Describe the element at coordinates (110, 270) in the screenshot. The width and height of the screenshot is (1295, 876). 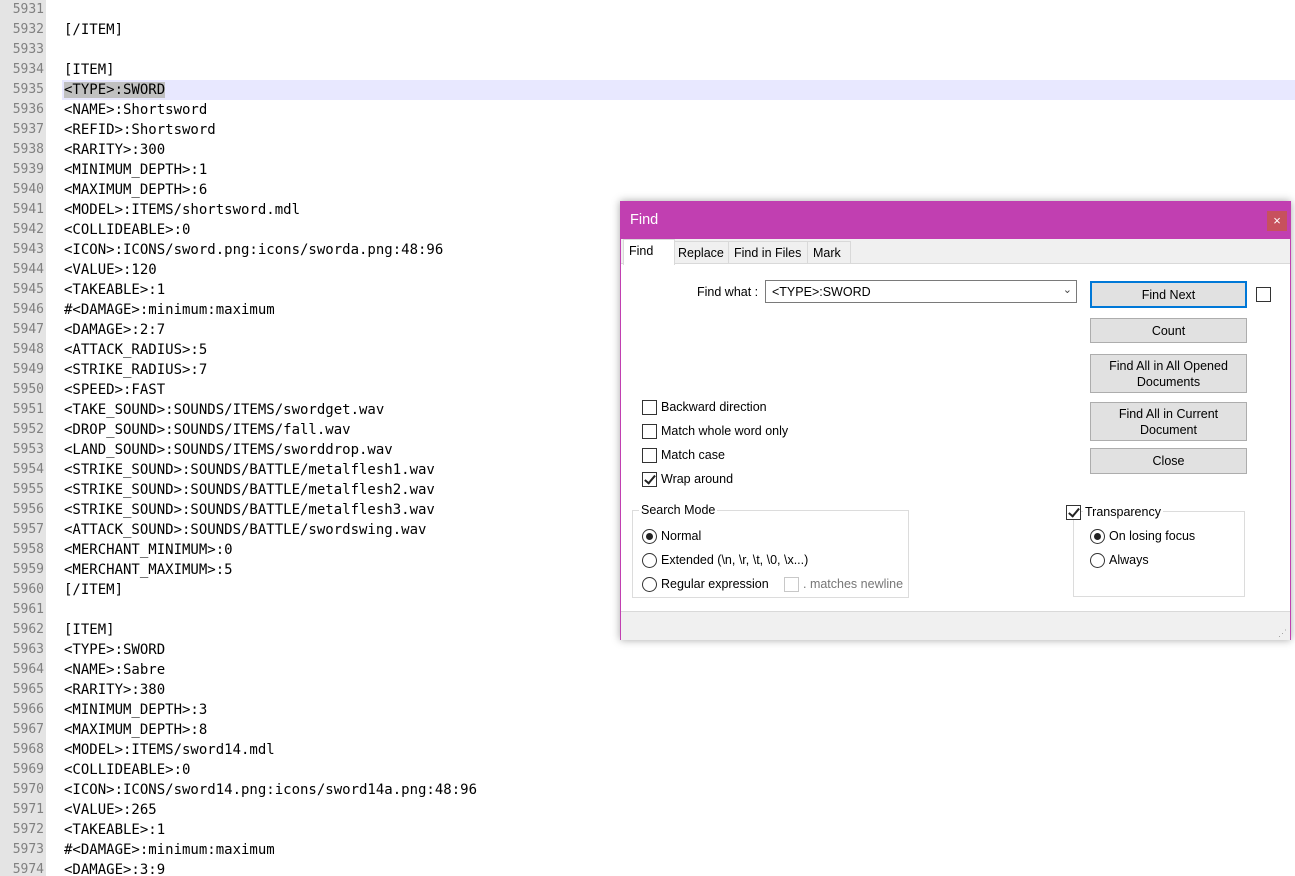
I see `line-text: <VALUE>:120` at that location.